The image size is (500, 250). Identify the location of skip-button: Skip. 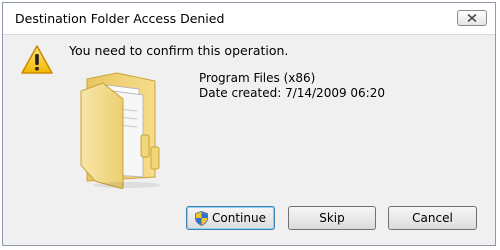
(332, 218).